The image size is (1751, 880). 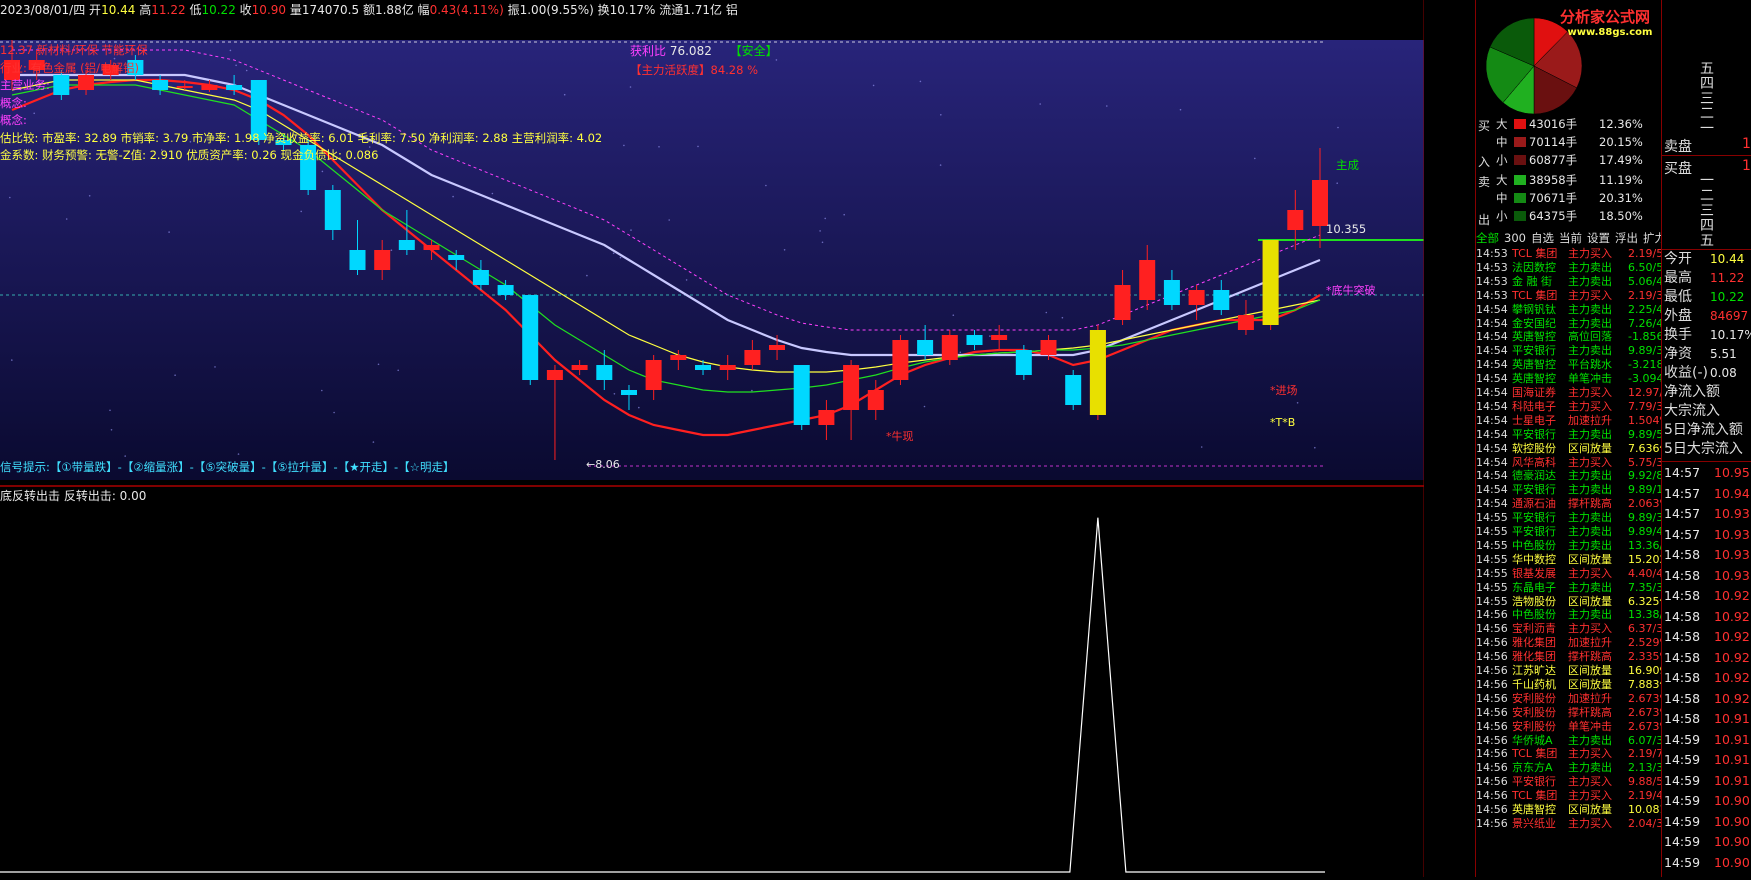 I want to click on ticker-row: 14:55 东晶电子 主力卖出 7.35/35, so click(x=1573, y=588).